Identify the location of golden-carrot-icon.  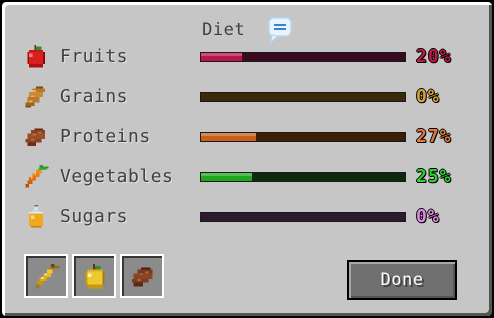
(48, 276).